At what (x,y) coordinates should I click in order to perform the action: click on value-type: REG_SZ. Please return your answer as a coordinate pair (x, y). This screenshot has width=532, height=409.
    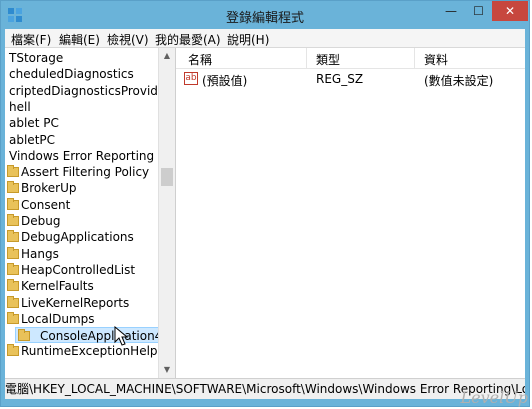
    Looking at the image, I should click on (340, 79).